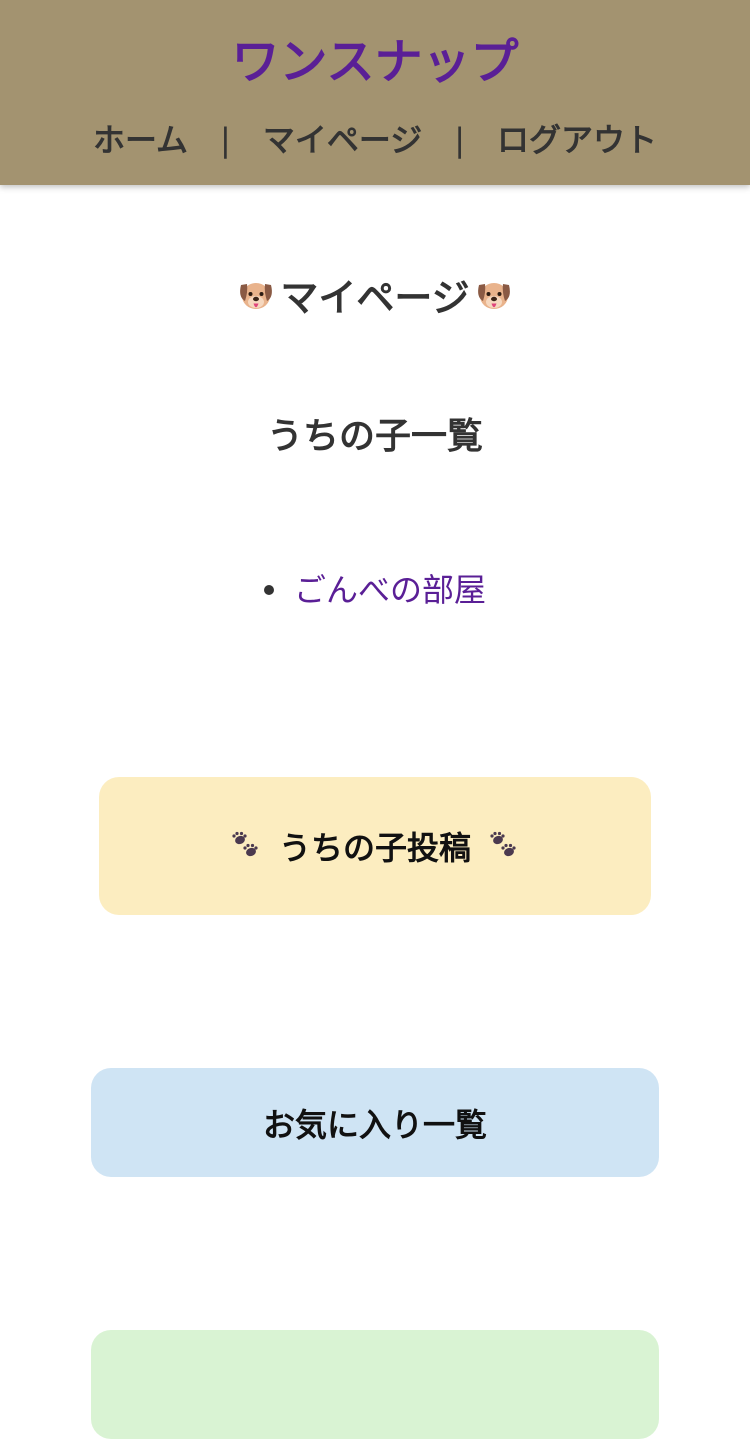  Describe the element at coordinates (140, 140) in the screenshot. I see `nav-home-link: ホーム` at that location.